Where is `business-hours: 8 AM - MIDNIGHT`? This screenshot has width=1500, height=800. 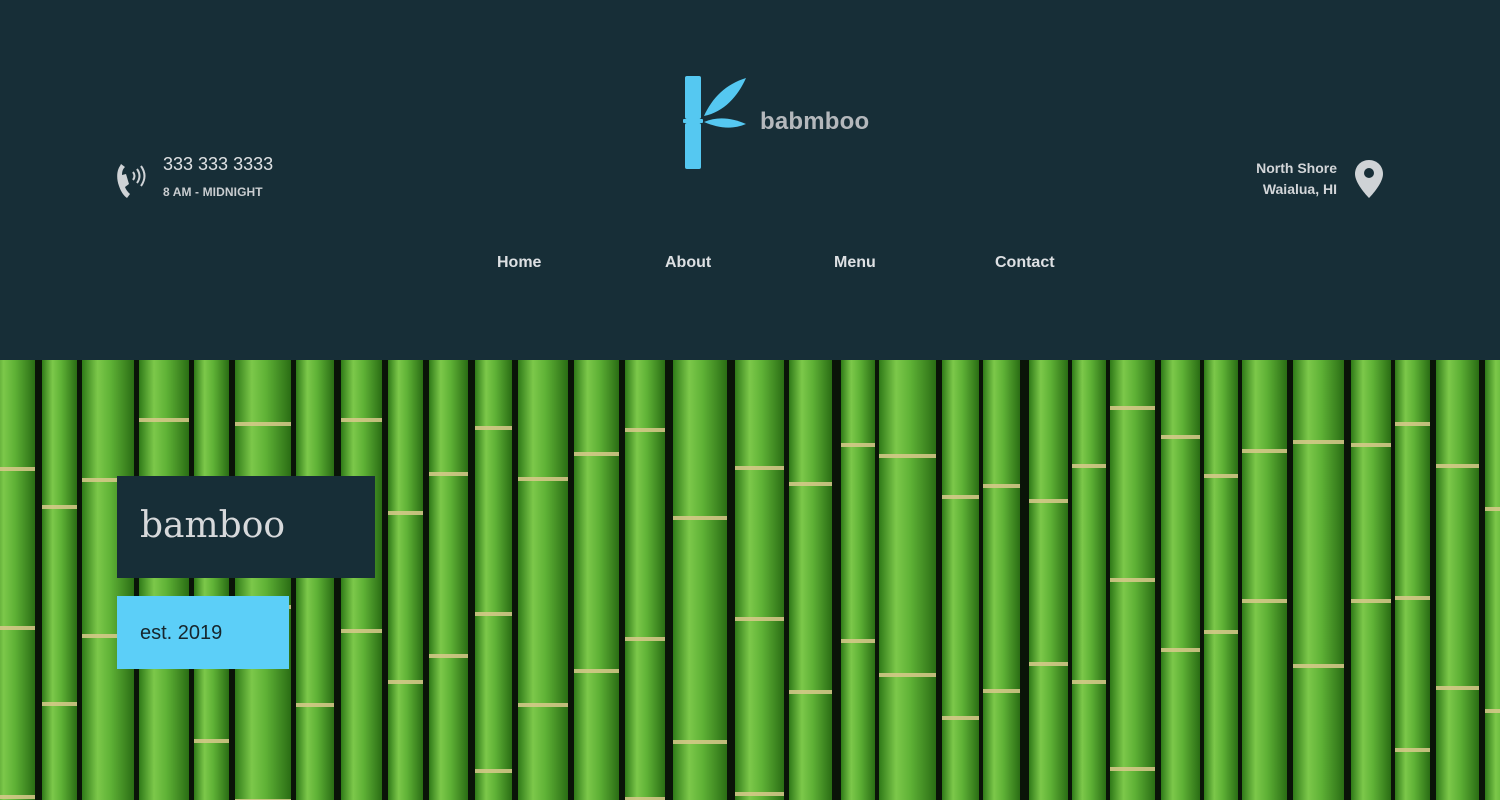 business-hours: 8 AM - MIDNIGHT is located at coordinates (213, 192).